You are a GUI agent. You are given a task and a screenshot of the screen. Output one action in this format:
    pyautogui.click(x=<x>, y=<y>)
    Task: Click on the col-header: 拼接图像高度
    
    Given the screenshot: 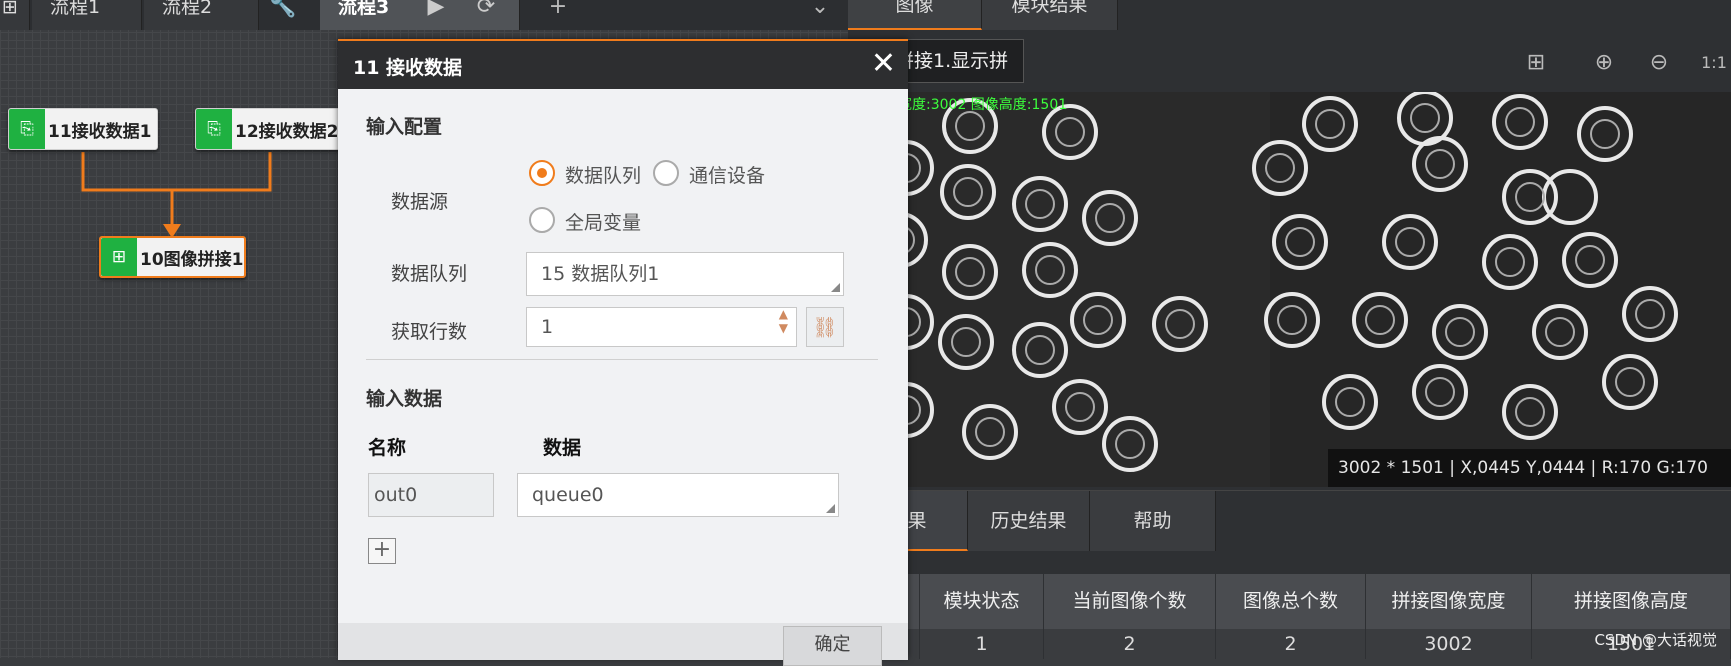 What is the action you would take?
    pyautogui.click(x=1631, y=601)
    